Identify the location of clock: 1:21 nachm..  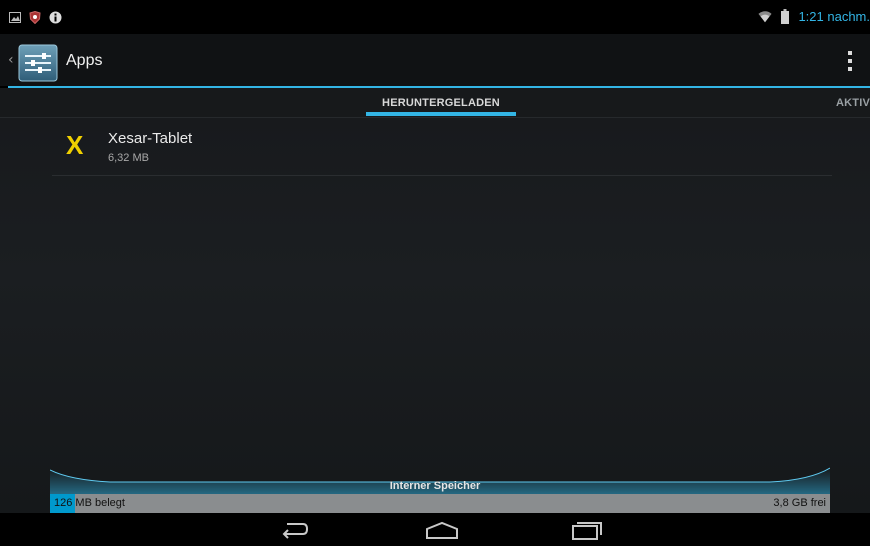
(834, 16).